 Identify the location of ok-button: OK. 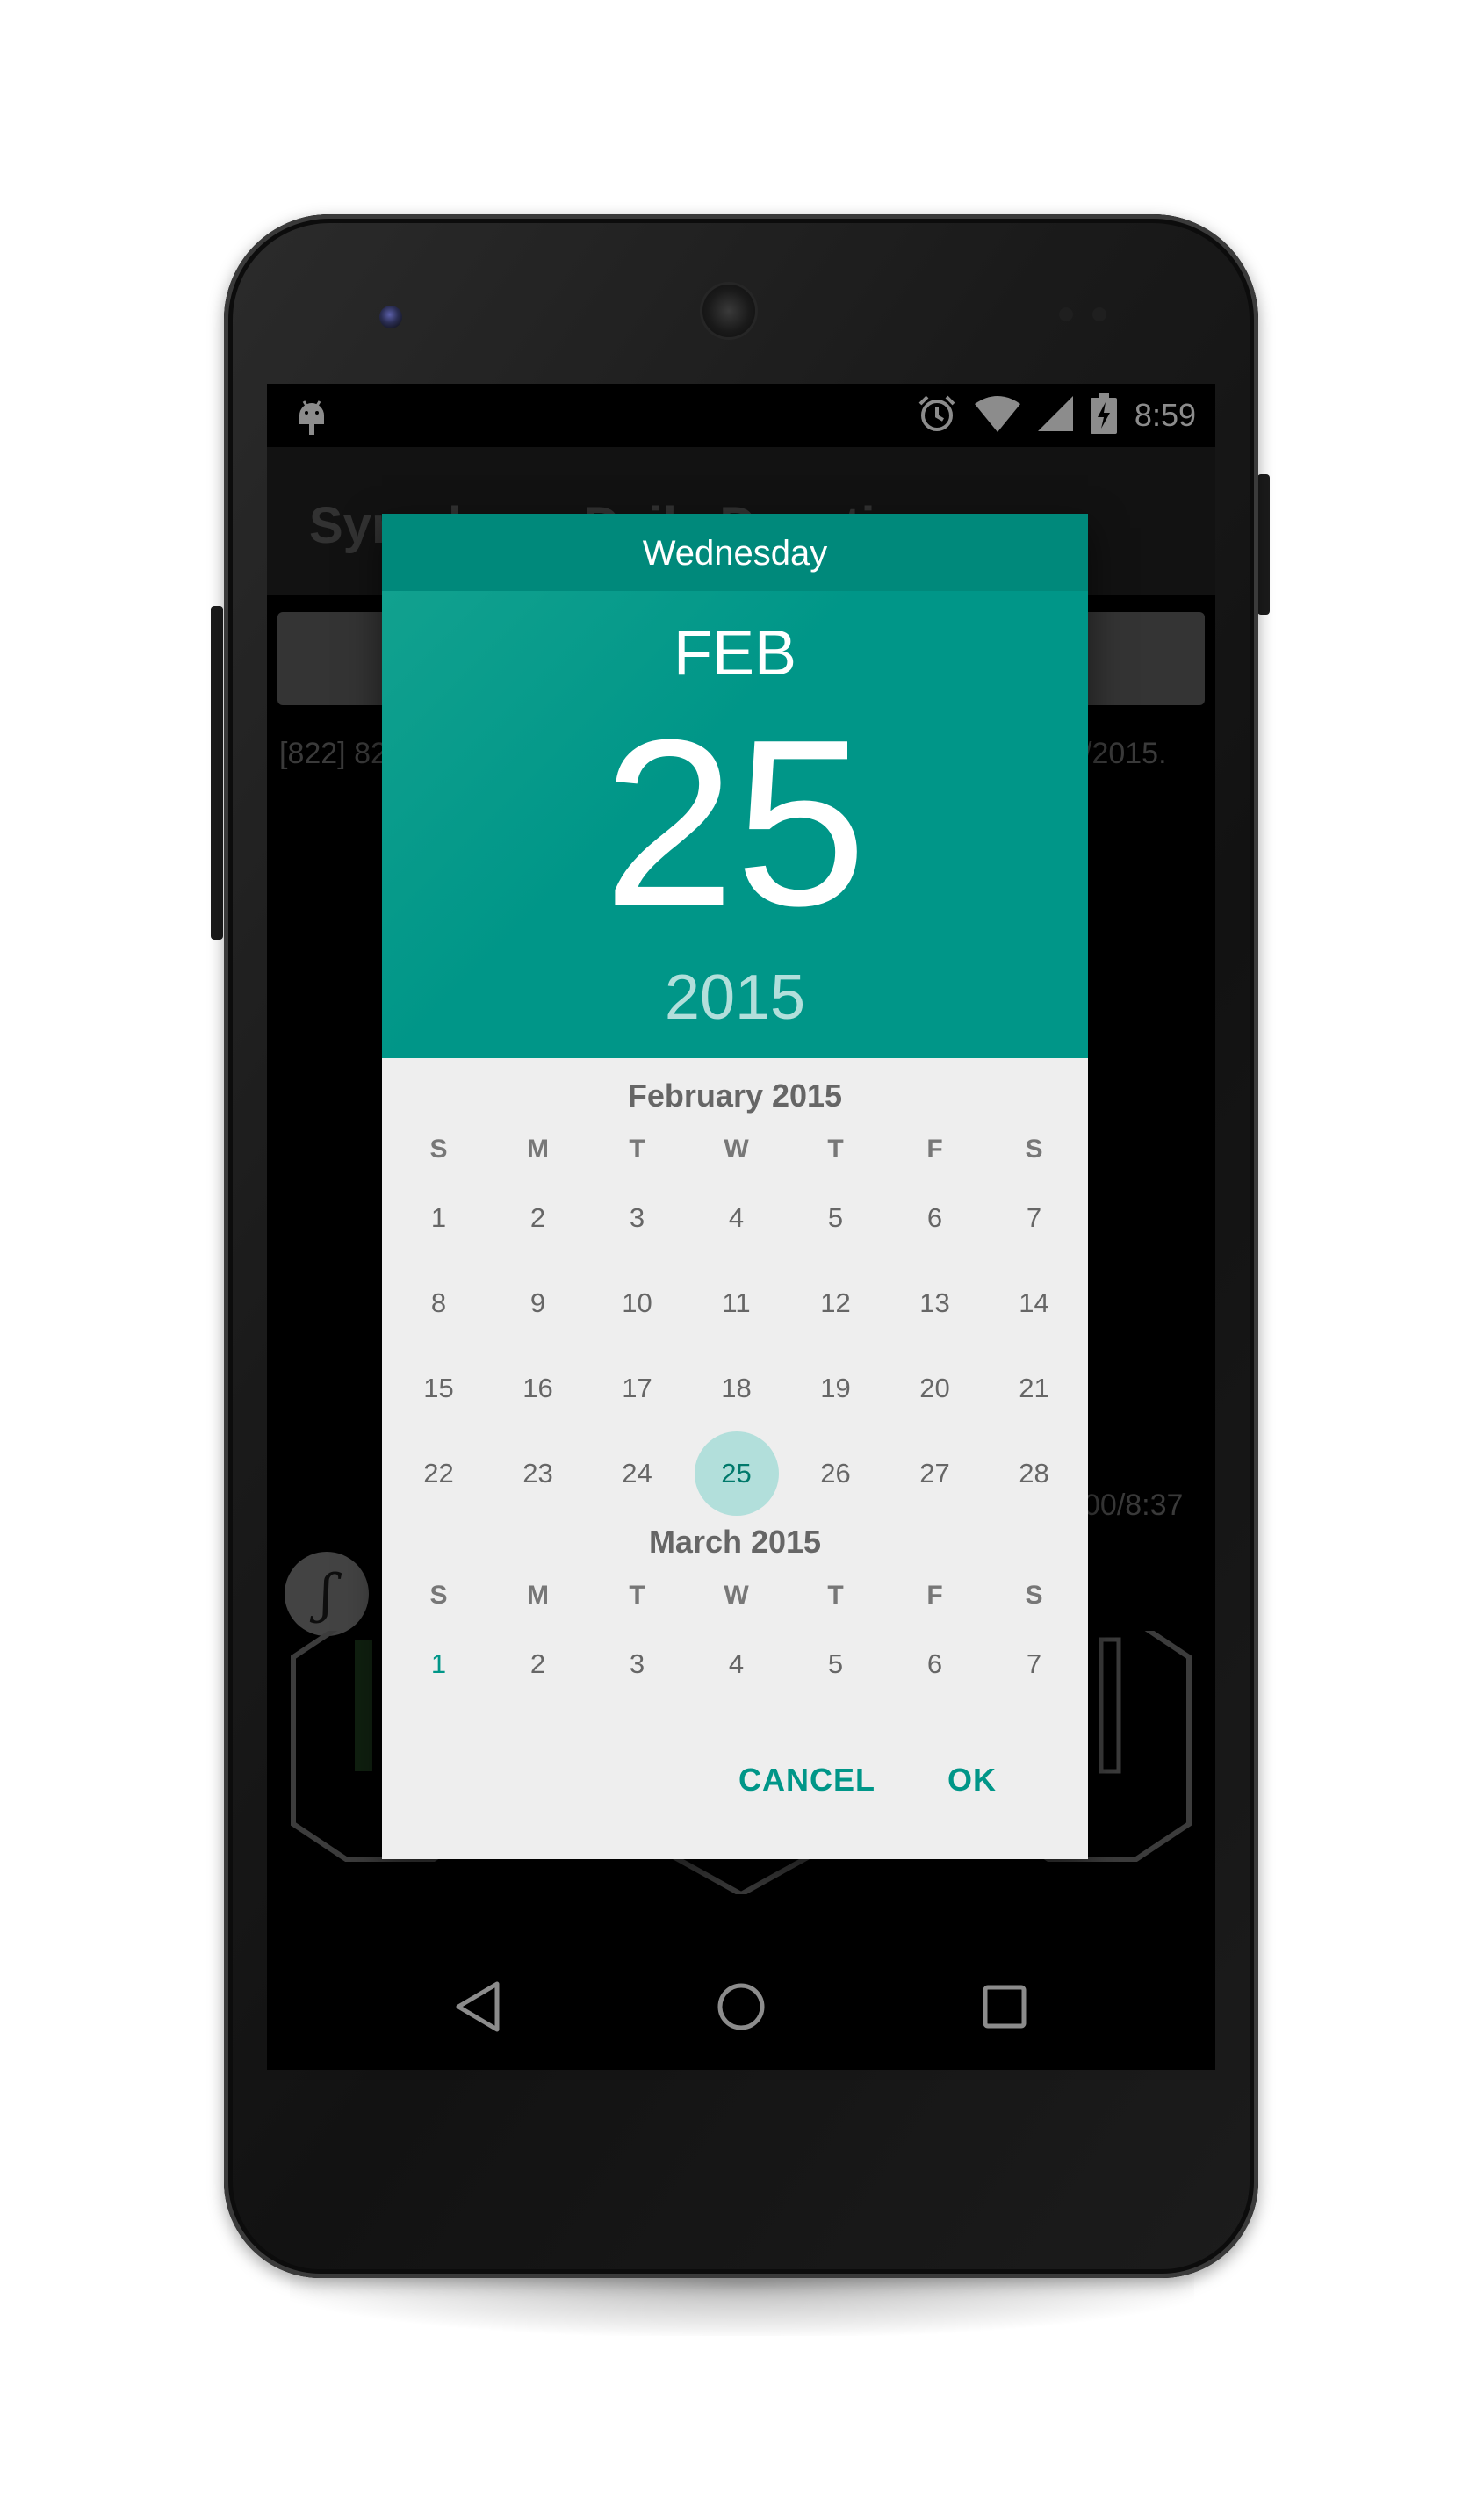
(972, 1780).